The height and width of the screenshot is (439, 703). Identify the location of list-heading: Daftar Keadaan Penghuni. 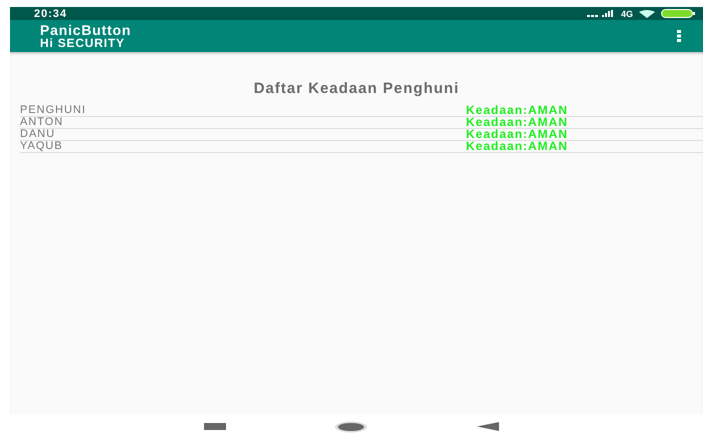
(356, 88).